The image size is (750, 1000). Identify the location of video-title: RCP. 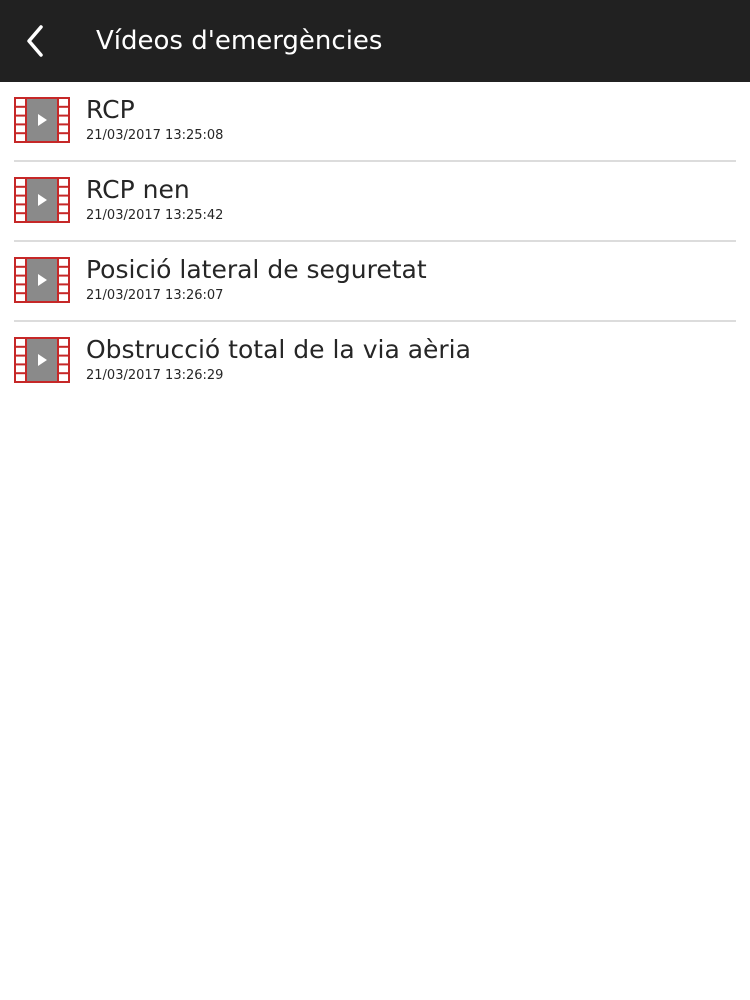
(110, 109).